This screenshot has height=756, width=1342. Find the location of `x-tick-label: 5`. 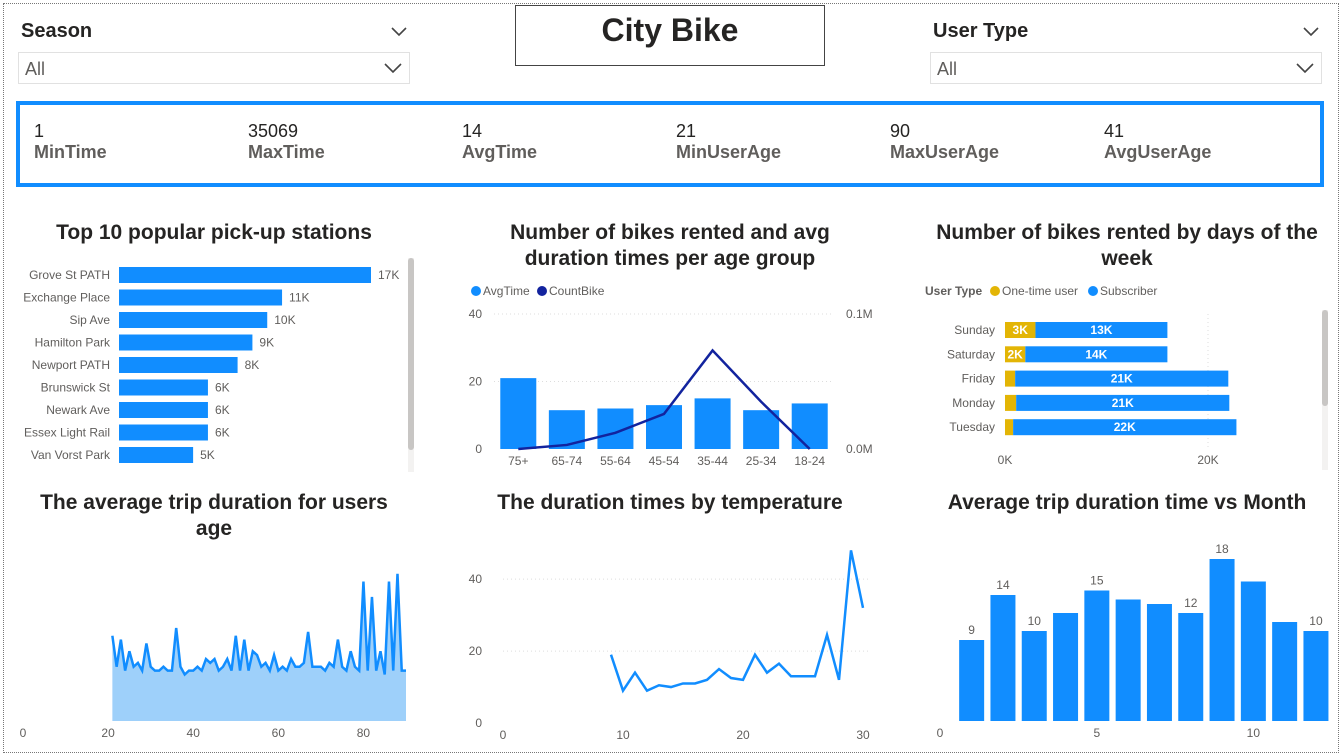

x-tick-label: 5 is located at coordinates (1097, 733).